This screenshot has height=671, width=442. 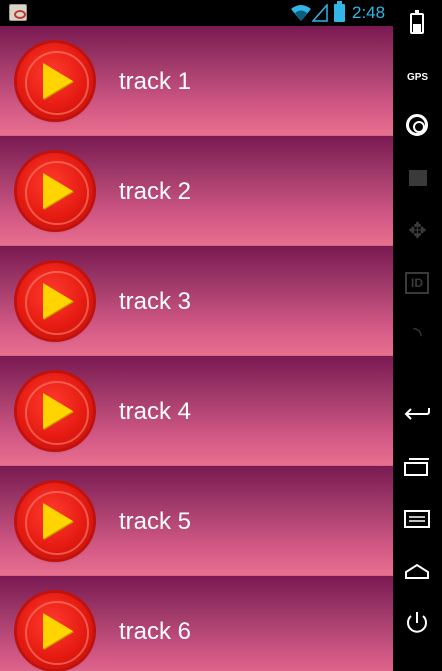 I want to click on clapper-icon, so click(x=418, y=178).